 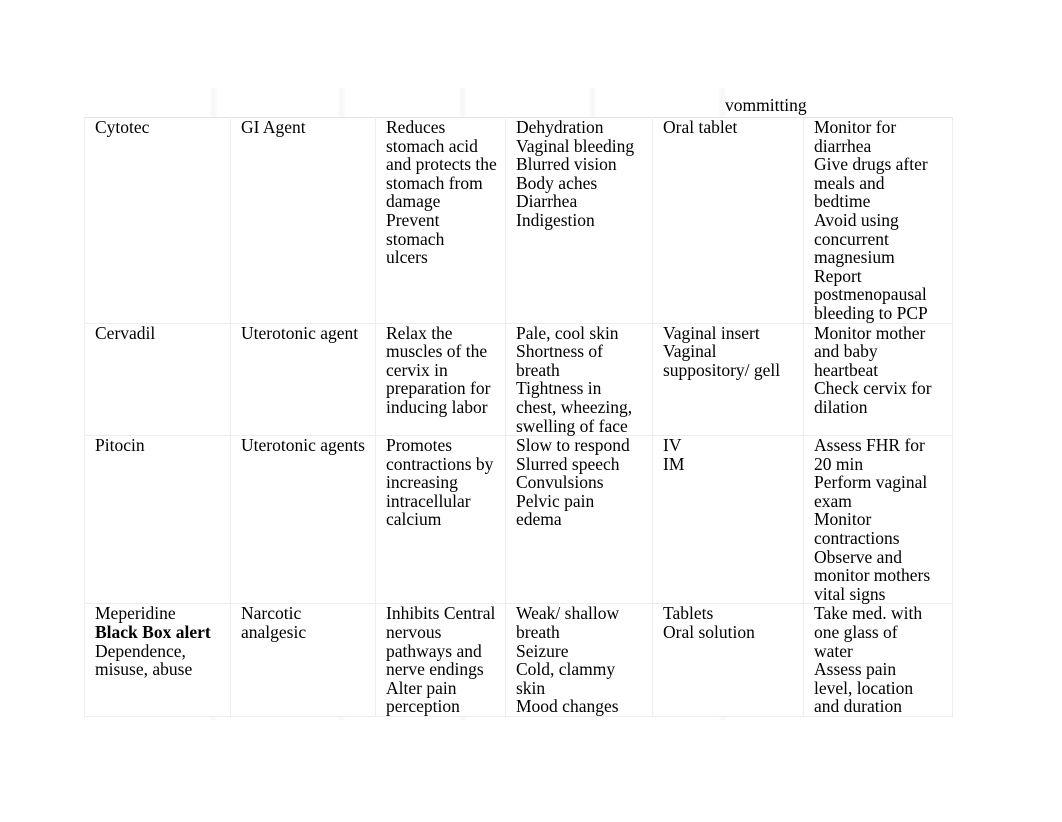 I want to click on nursing-line: Check cervix for, so click(x=873, y=388).